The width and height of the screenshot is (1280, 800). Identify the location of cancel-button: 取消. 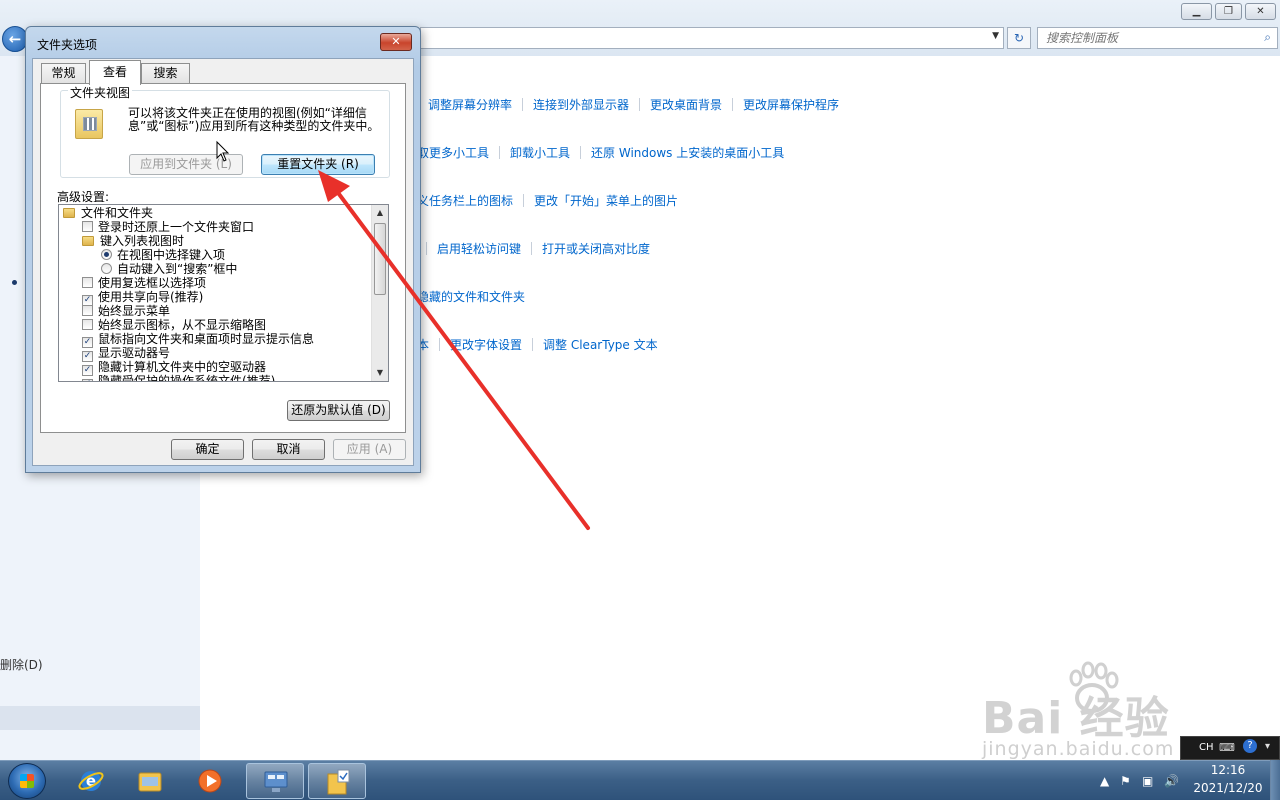
(288, 449).